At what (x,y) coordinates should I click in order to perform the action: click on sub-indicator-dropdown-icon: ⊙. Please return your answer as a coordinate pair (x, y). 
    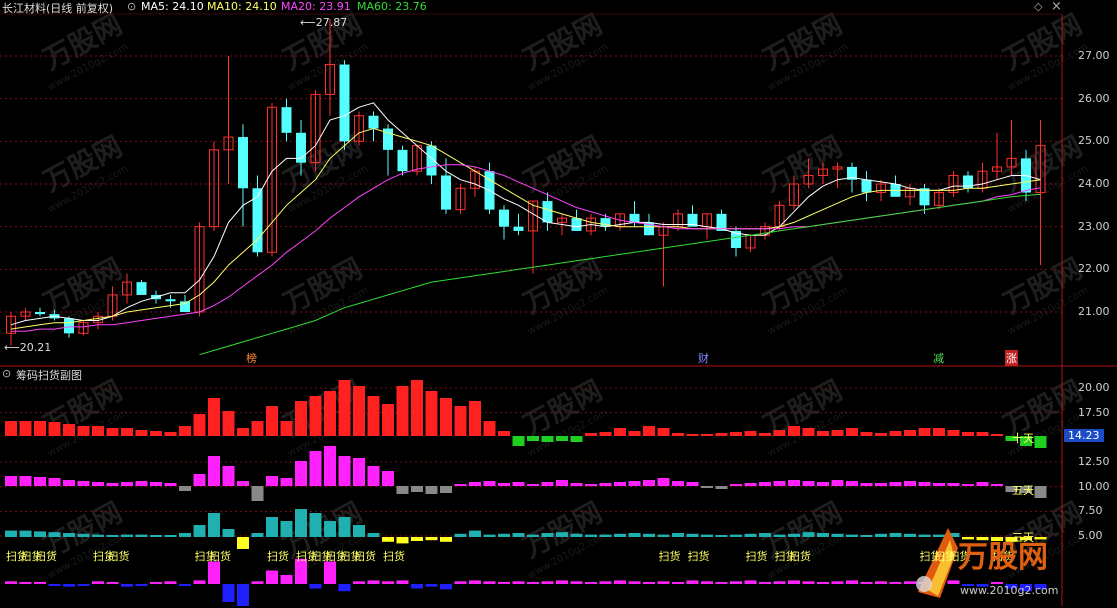
    Looking at the image, I should click on (6, 373).